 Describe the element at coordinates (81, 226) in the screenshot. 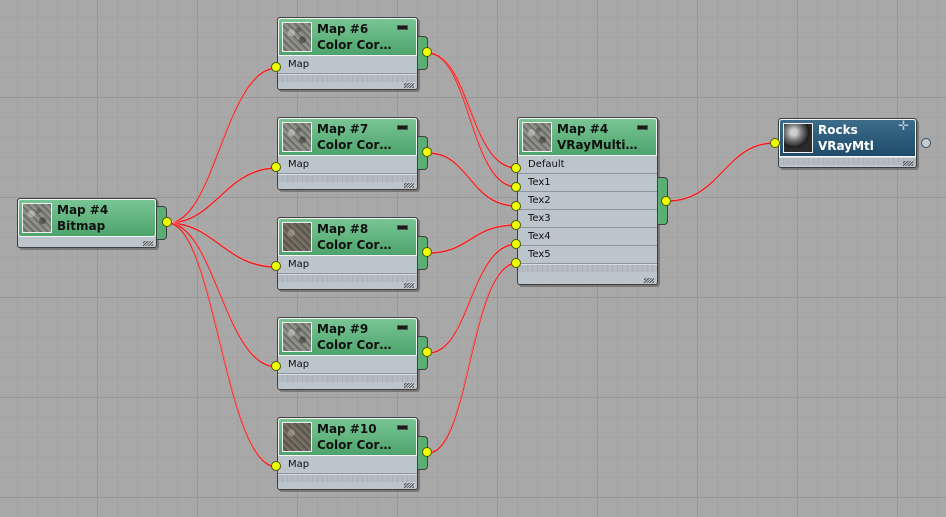

I see `node-type: Bitmap` at that location.